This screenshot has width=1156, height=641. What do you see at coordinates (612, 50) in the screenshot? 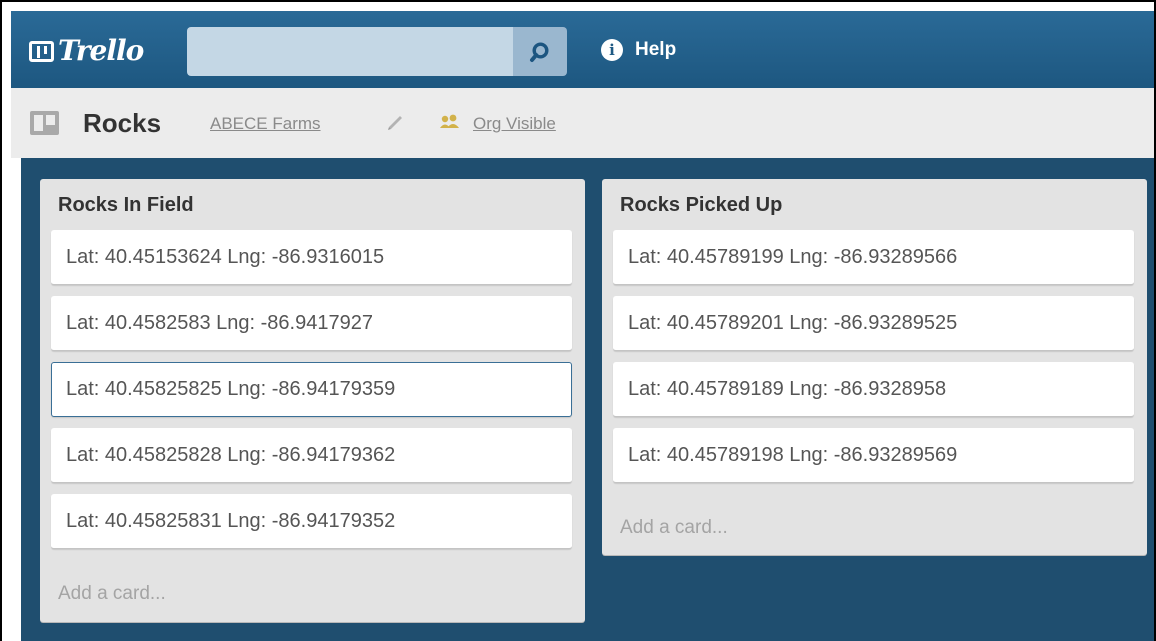
I see `info-icon: i` at bounding box center [612, 50].